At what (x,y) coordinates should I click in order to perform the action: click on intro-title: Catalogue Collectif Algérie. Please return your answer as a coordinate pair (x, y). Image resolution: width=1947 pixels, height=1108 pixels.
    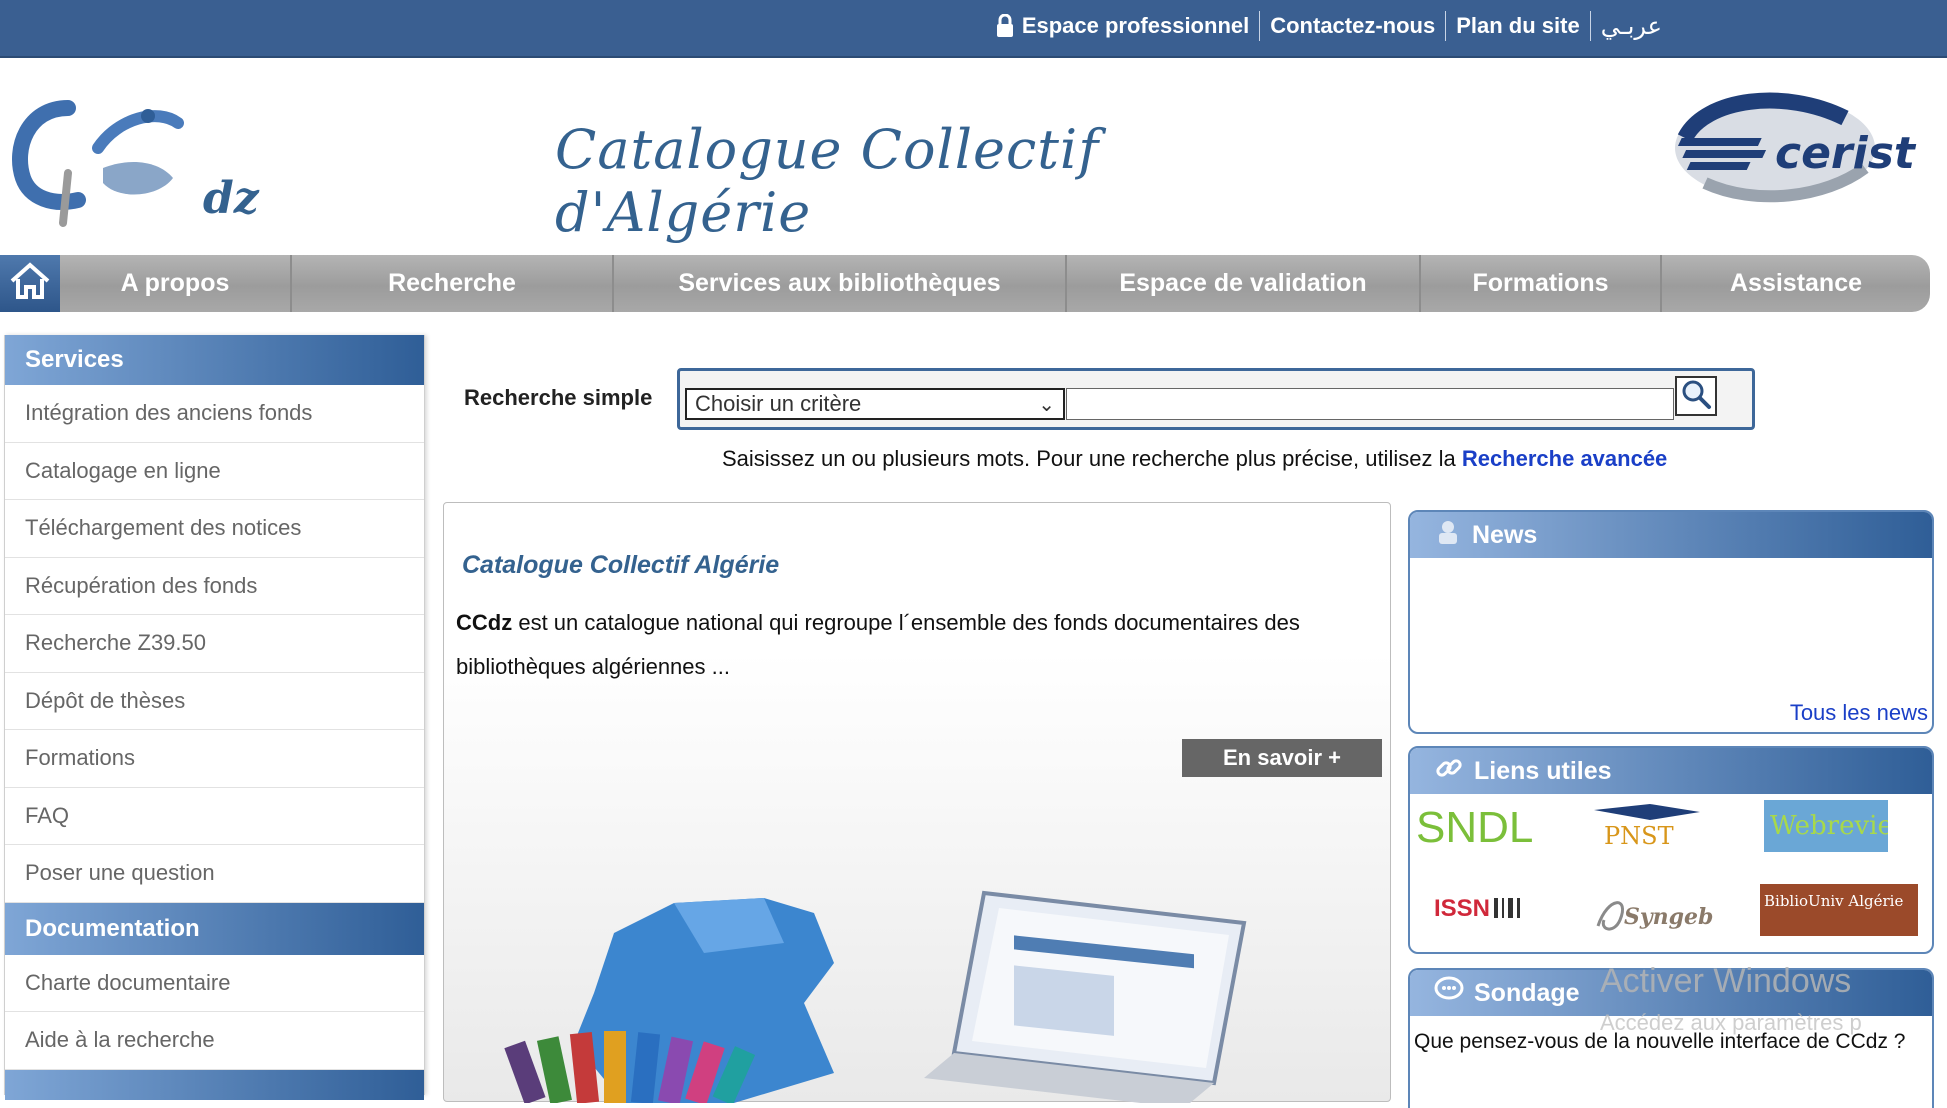
    Looking at the image, I should click on (621, 565).